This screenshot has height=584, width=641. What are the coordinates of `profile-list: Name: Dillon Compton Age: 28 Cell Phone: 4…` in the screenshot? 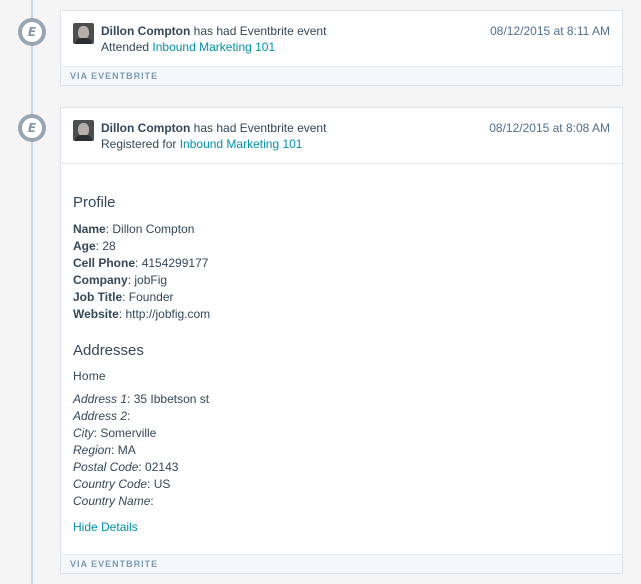 It's located at (341, 272).